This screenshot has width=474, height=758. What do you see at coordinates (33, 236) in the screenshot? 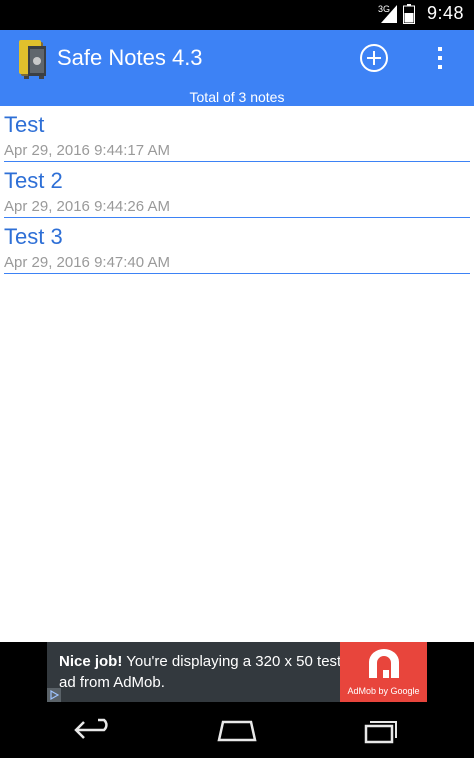
I see `note-title: Test 3` at bounding box center [33, 236].